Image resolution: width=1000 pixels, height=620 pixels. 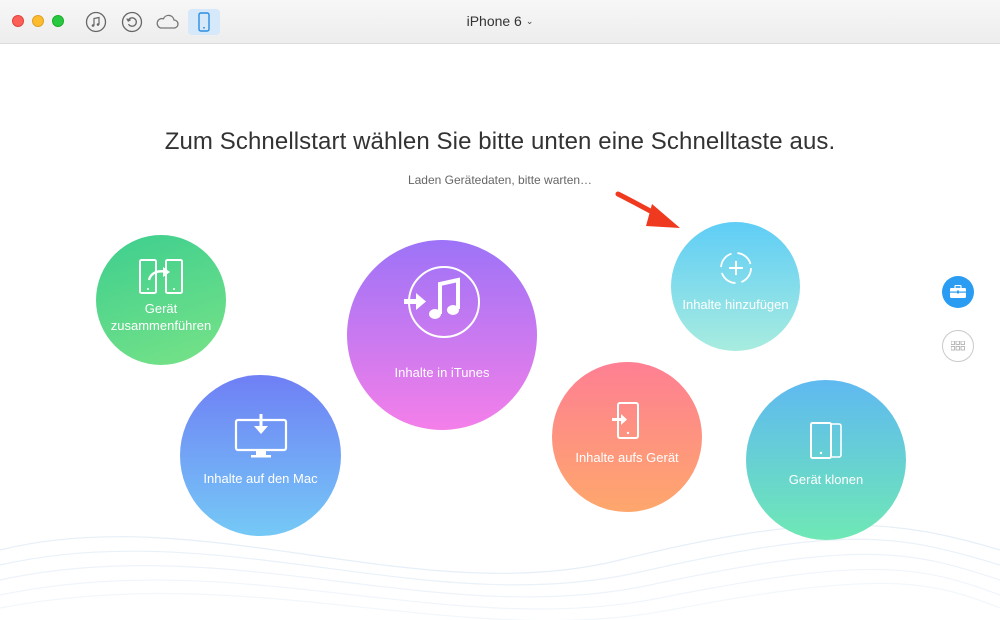 I want to click on title-bar: iPhone 6 ⌄, so click(x=500, y=22).